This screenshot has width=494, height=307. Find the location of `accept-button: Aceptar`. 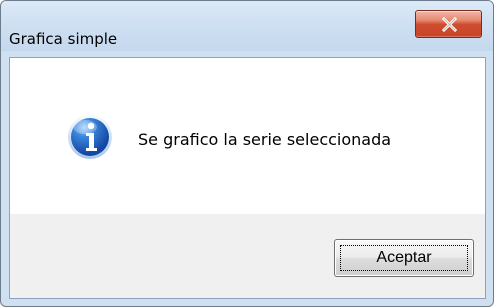

accept-button: Aceptar is located at coordinates (404, 258).